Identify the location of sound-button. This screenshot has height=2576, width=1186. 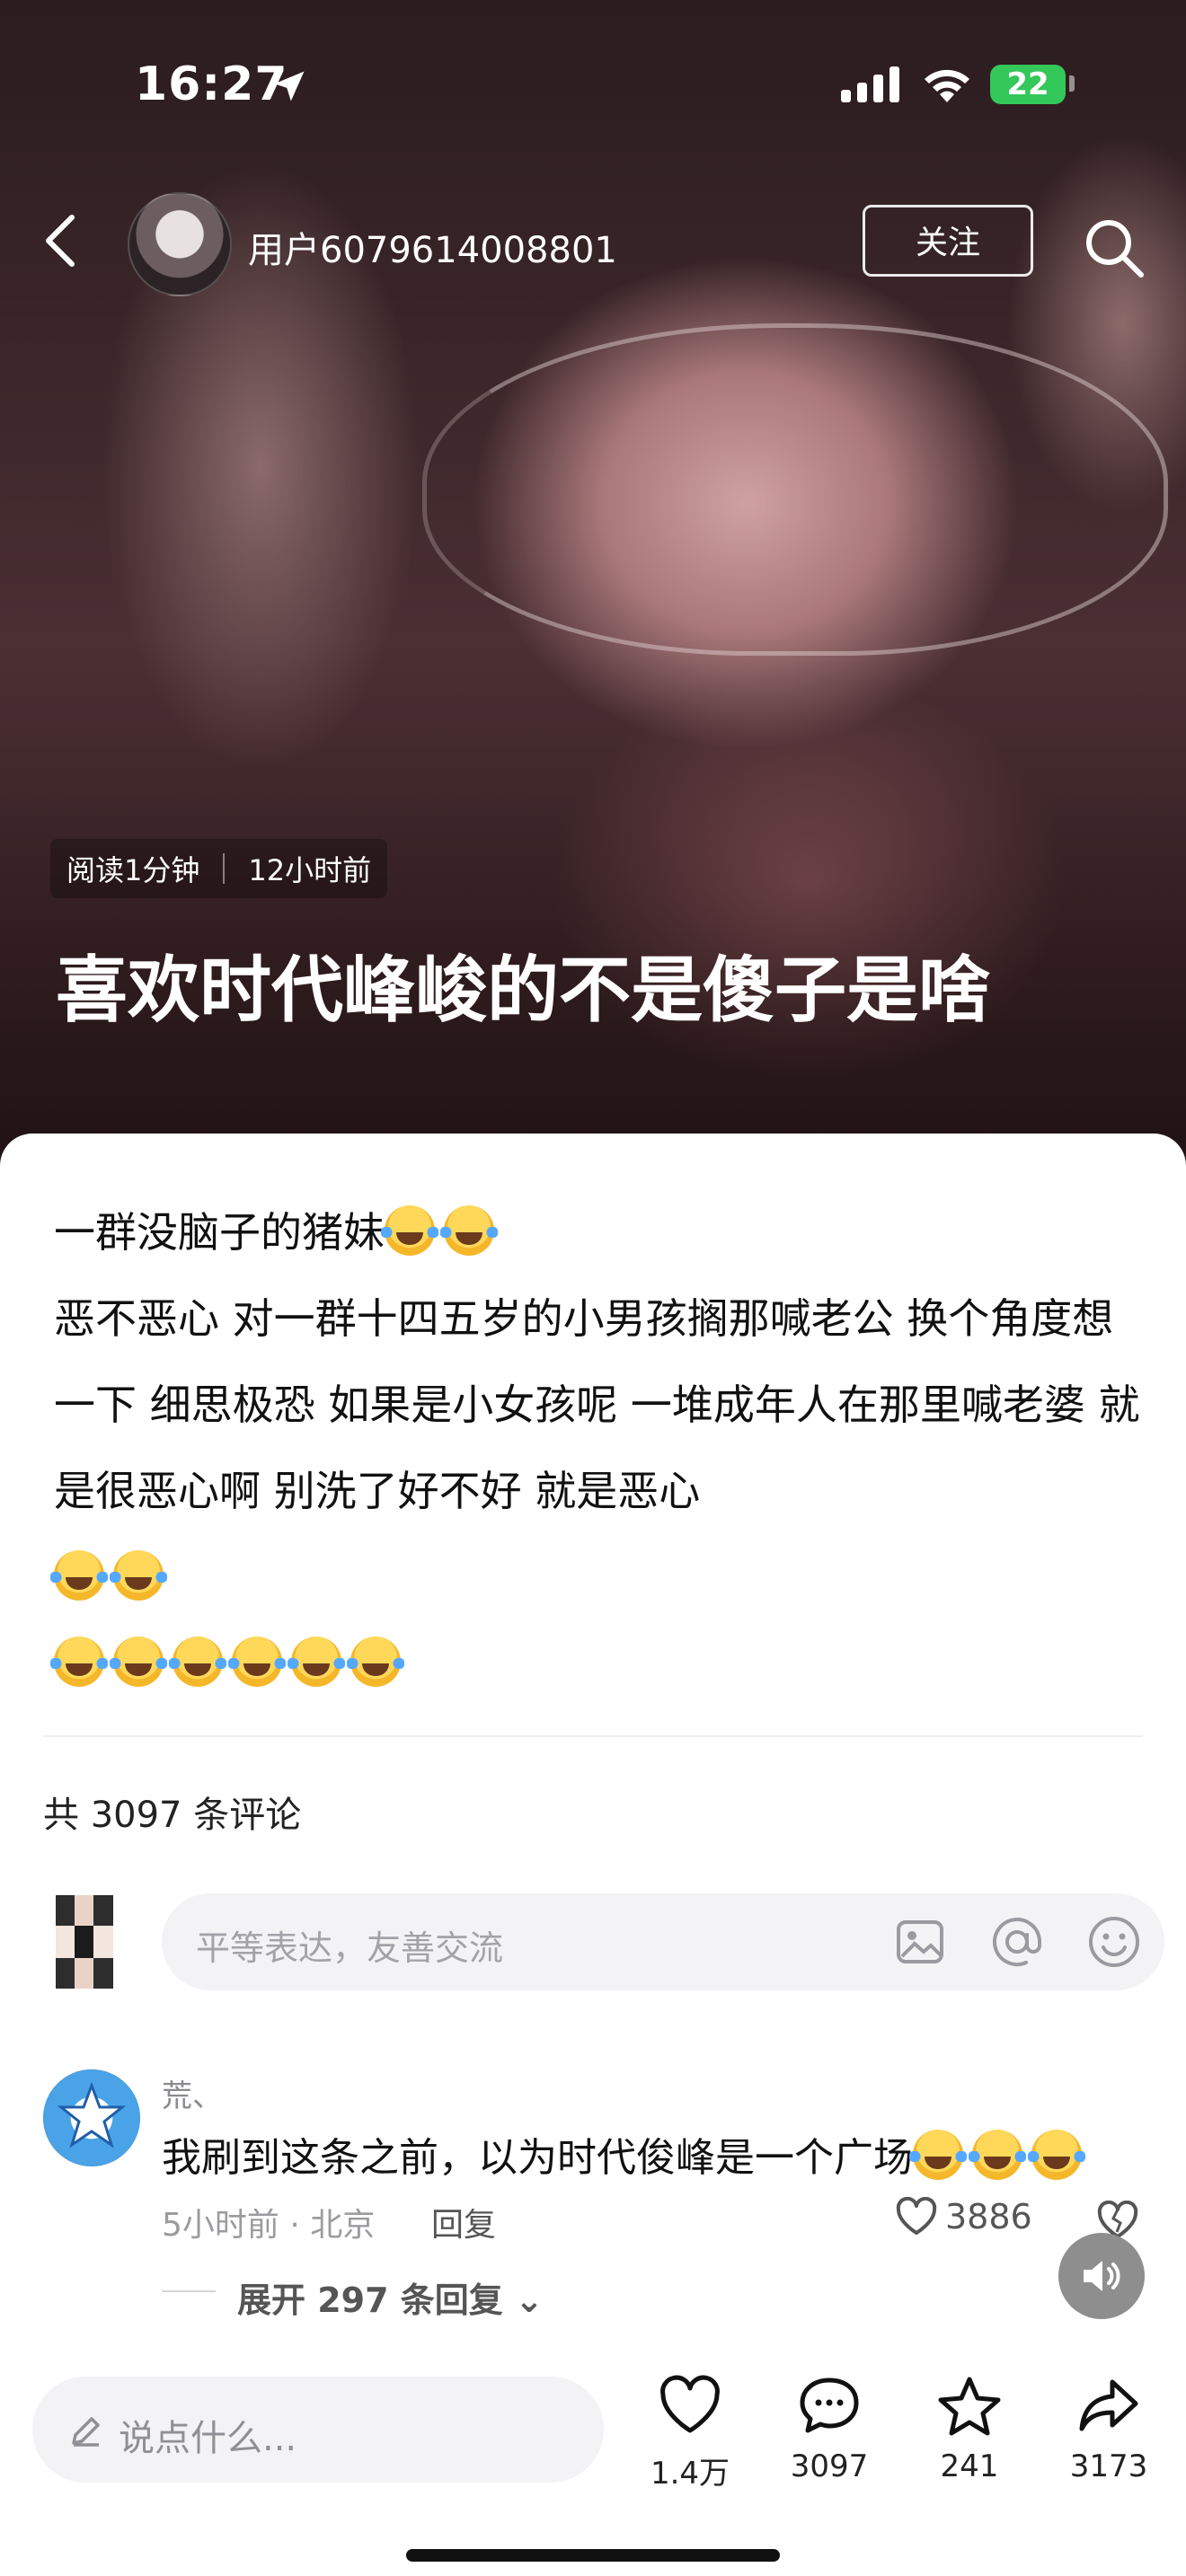
(1101, 2276).